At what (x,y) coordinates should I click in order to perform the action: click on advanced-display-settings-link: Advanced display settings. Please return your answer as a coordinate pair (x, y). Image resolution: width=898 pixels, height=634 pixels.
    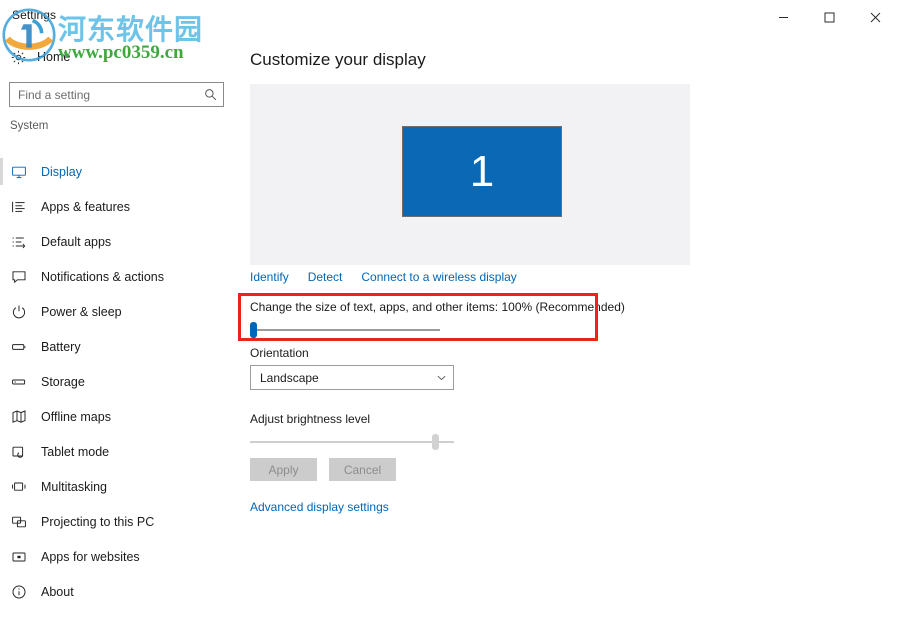
    Looking at the image, I should click on (319, 507).